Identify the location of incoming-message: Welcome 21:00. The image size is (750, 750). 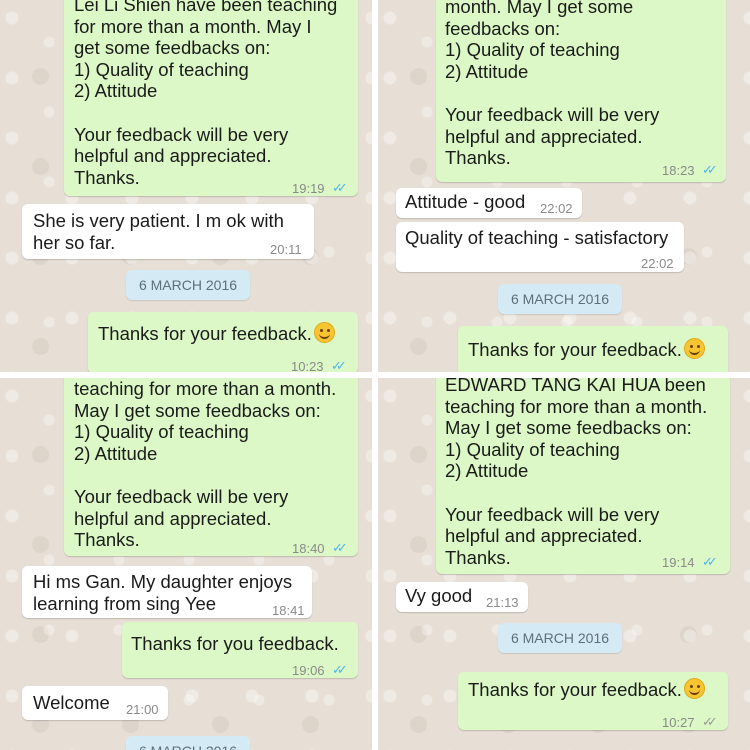
(95, 703).